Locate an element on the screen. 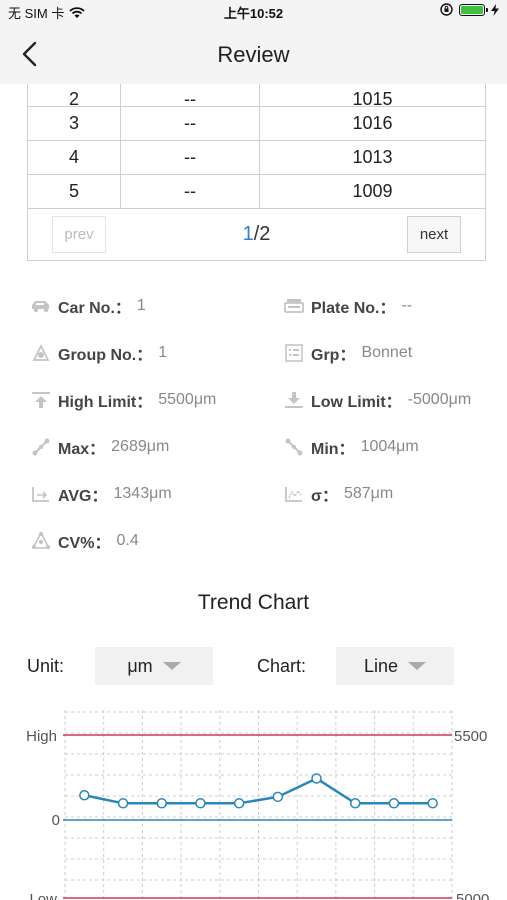 The image size is (507, 900). high-limit-value: 5500μm is located at coordinates (187, 399).